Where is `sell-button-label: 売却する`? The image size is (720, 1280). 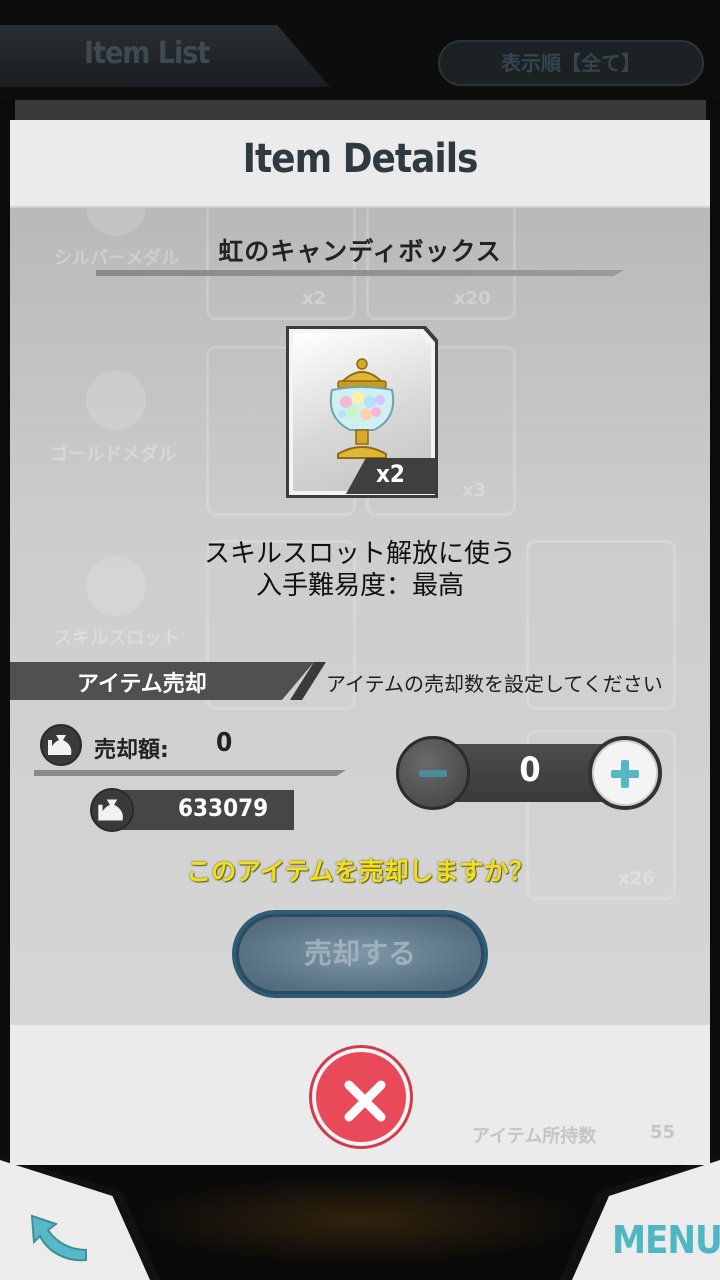 sell-button-label: 売却する is located at coordinates (360, 952).